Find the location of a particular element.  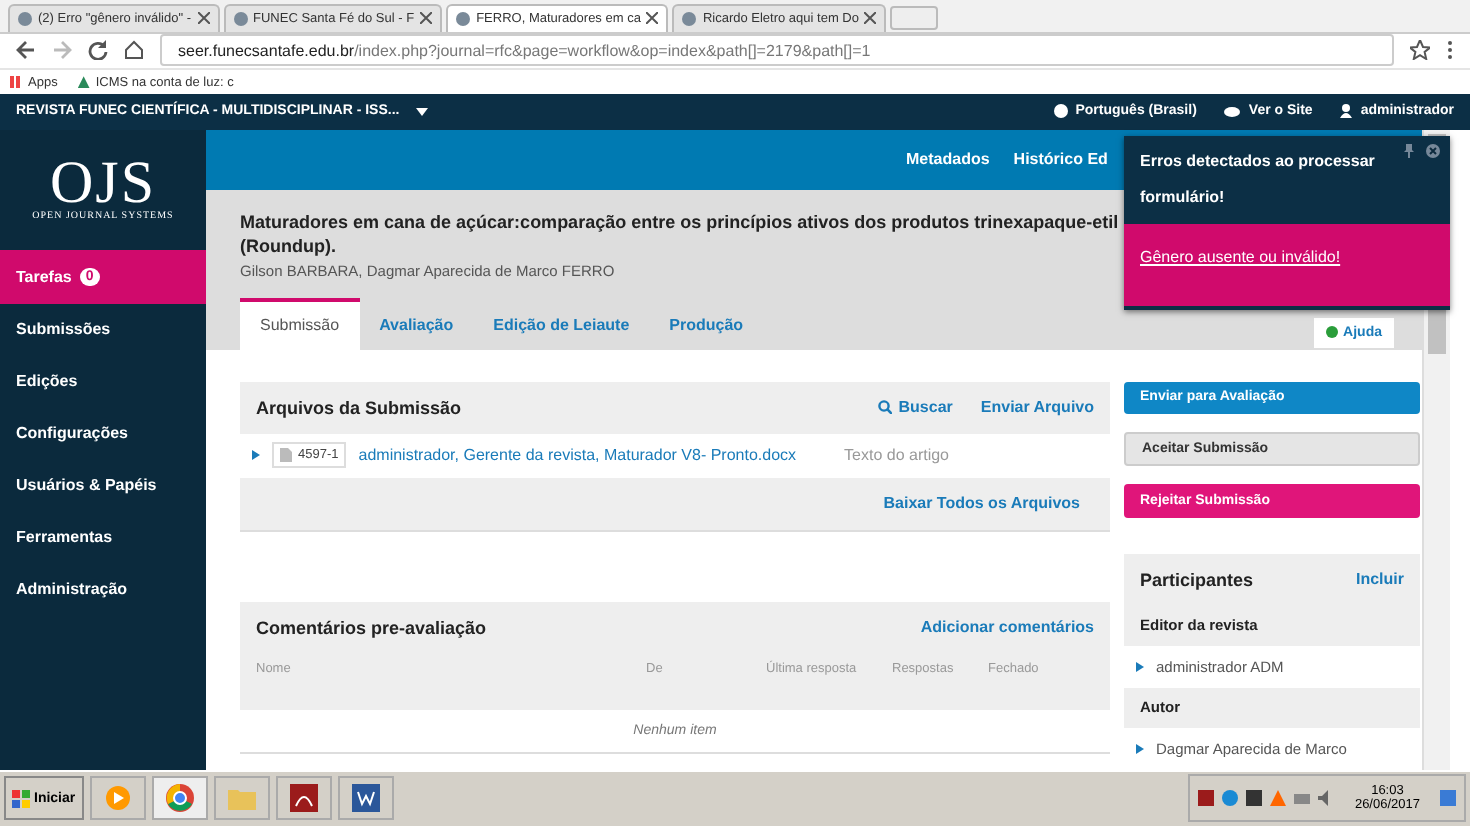

panel-title: Participantes is located at coordinates (1197, 579).